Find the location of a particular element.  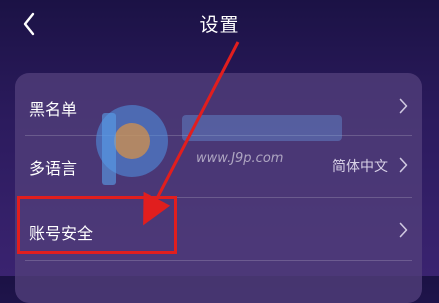

divider is located at coordinates (218, 260).